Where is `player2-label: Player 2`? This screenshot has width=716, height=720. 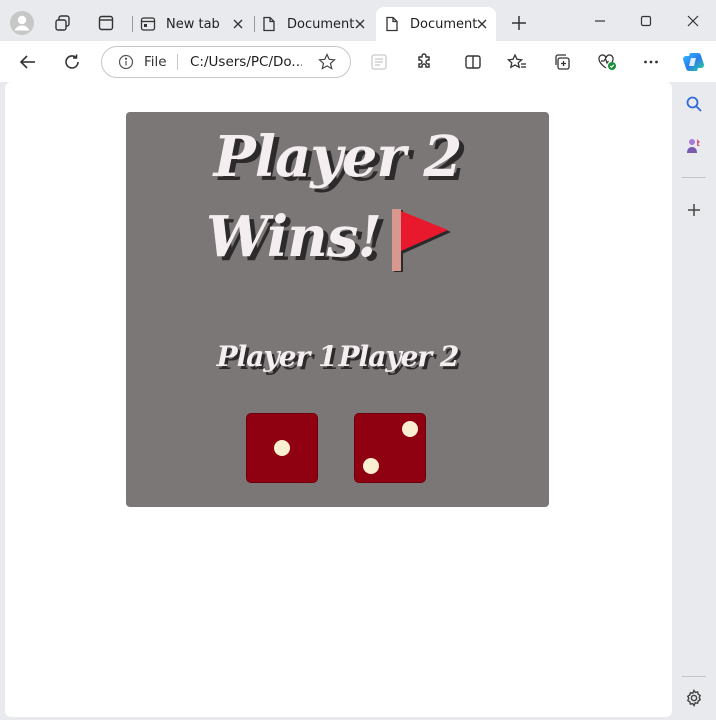
player2-label: Player 2 is located at coordinates (399, 356).